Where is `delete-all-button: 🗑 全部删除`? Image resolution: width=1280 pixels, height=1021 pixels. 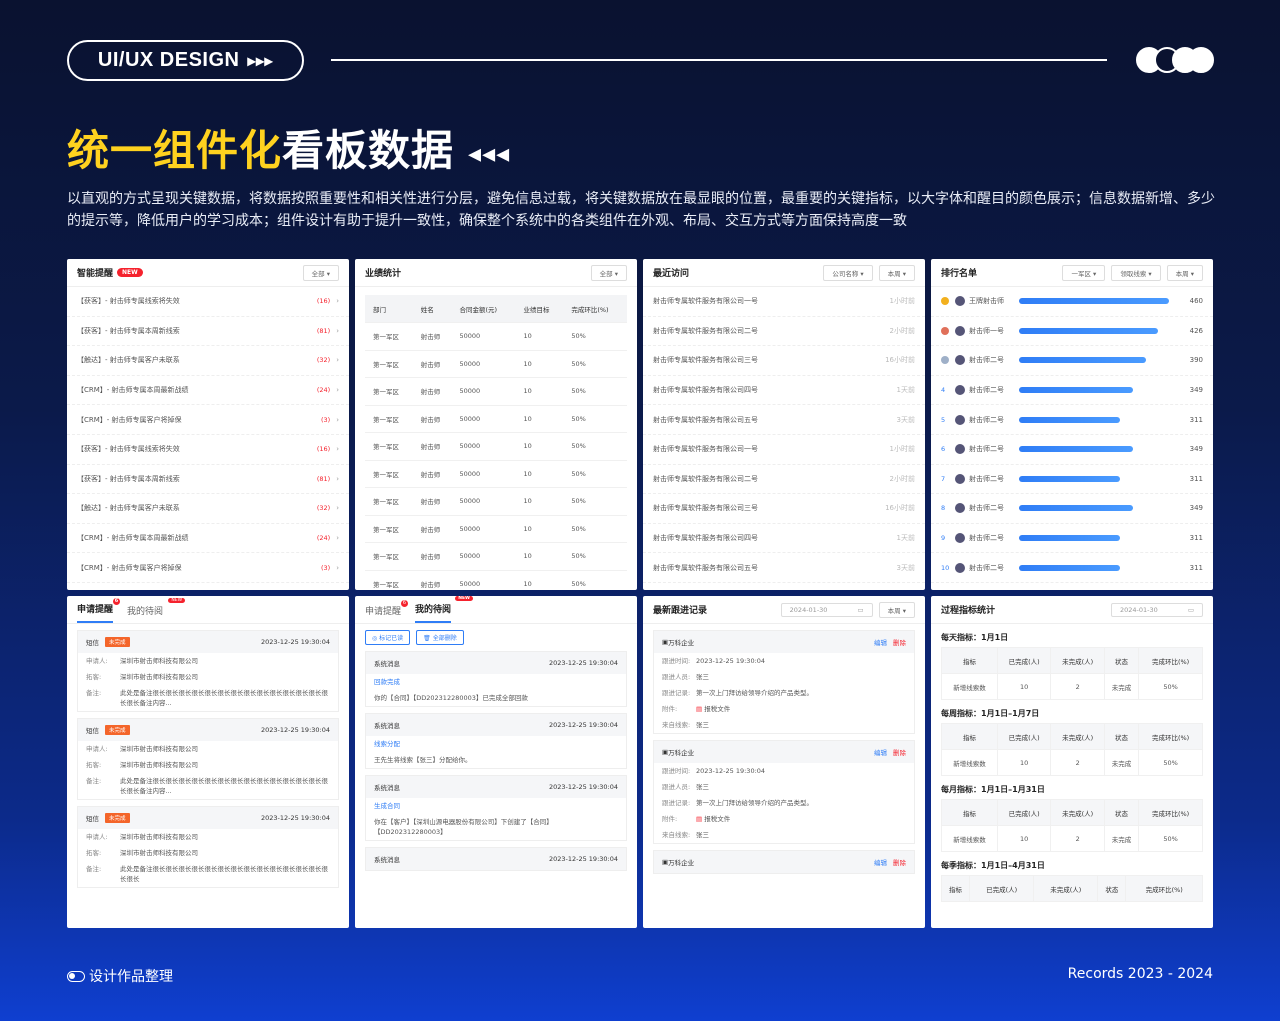 delete-all-button: 🗑 全部删除 is located at coordinates (440, 637).